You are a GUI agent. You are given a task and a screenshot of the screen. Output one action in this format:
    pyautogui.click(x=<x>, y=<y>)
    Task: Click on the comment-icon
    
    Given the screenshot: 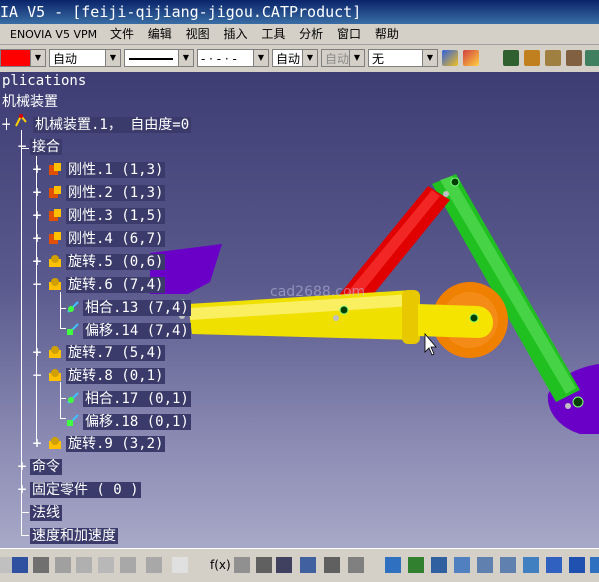 What is the action you would take?
    pyautogui.click(x=242, y=565)
    